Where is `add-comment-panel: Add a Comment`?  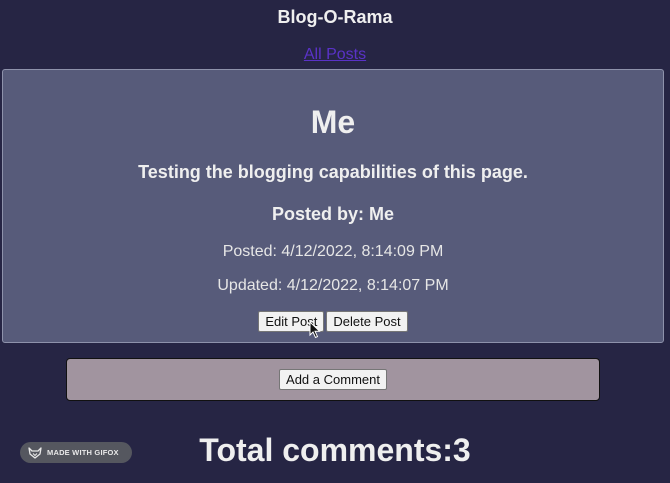
add-comment-panel: Add a Comment is located at coordinates (333, 379).